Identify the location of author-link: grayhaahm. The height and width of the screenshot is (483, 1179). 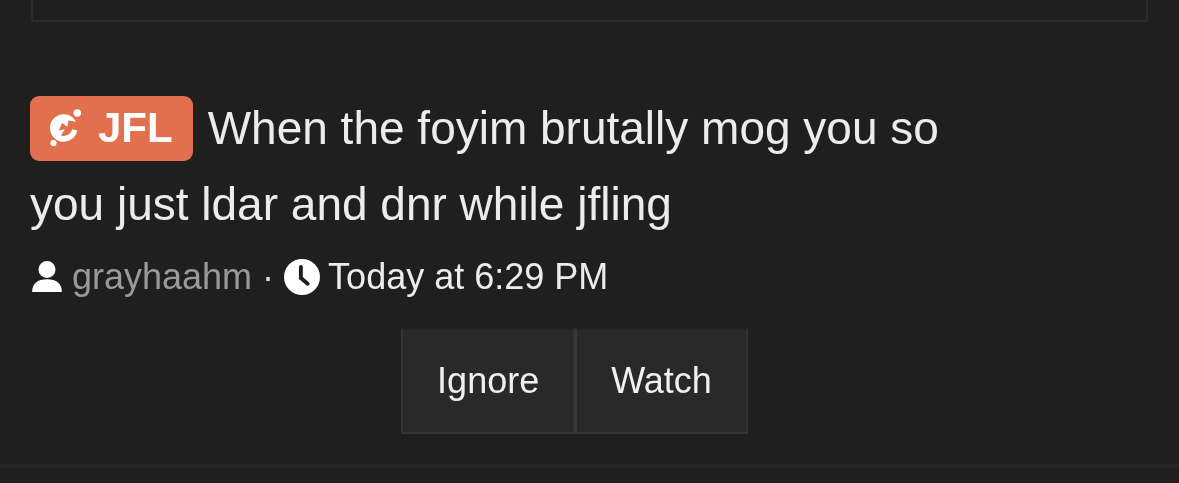
(162, 277).